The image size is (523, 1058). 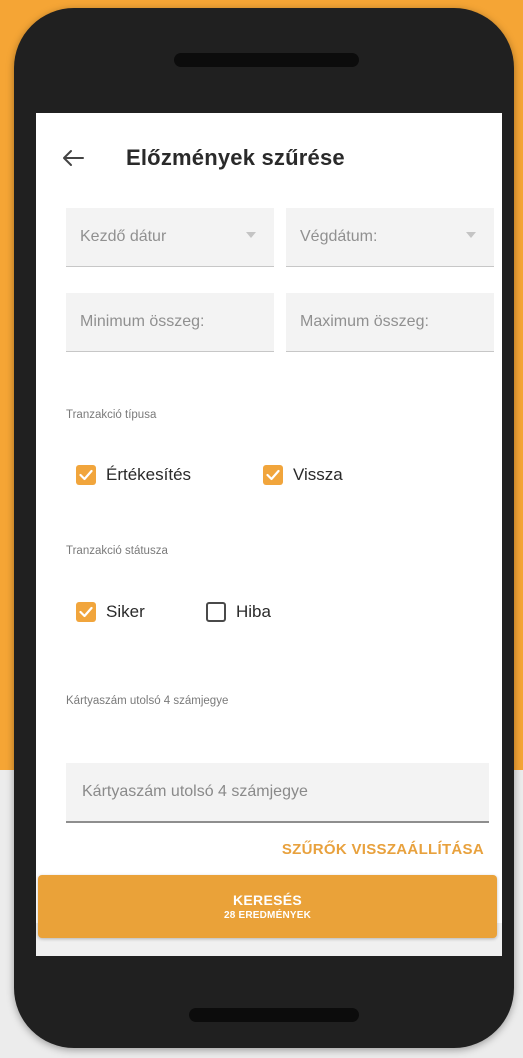 I want to click on phone-speaker-top, so click(x=266, y=60).